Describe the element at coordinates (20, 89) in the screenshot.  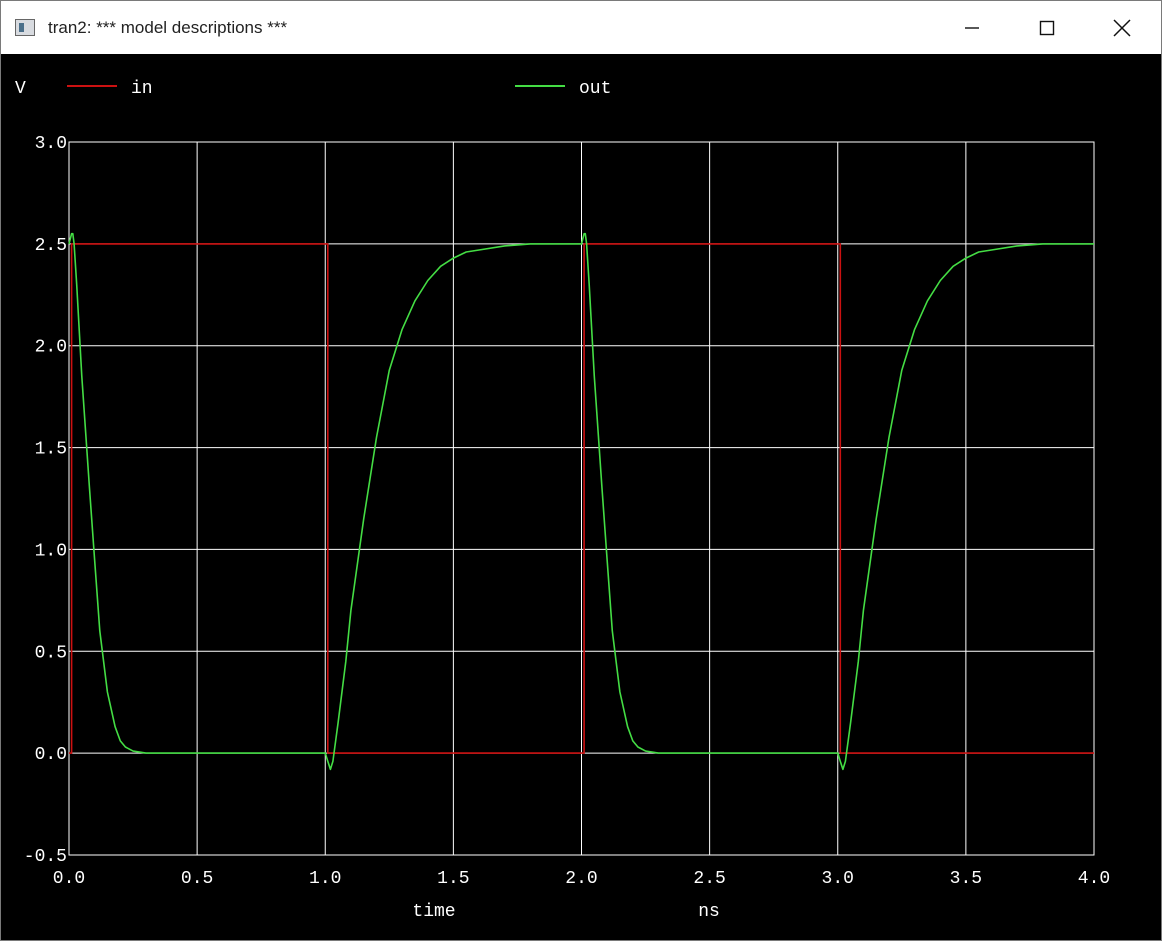
I see `y-axis-label: V` at that location.